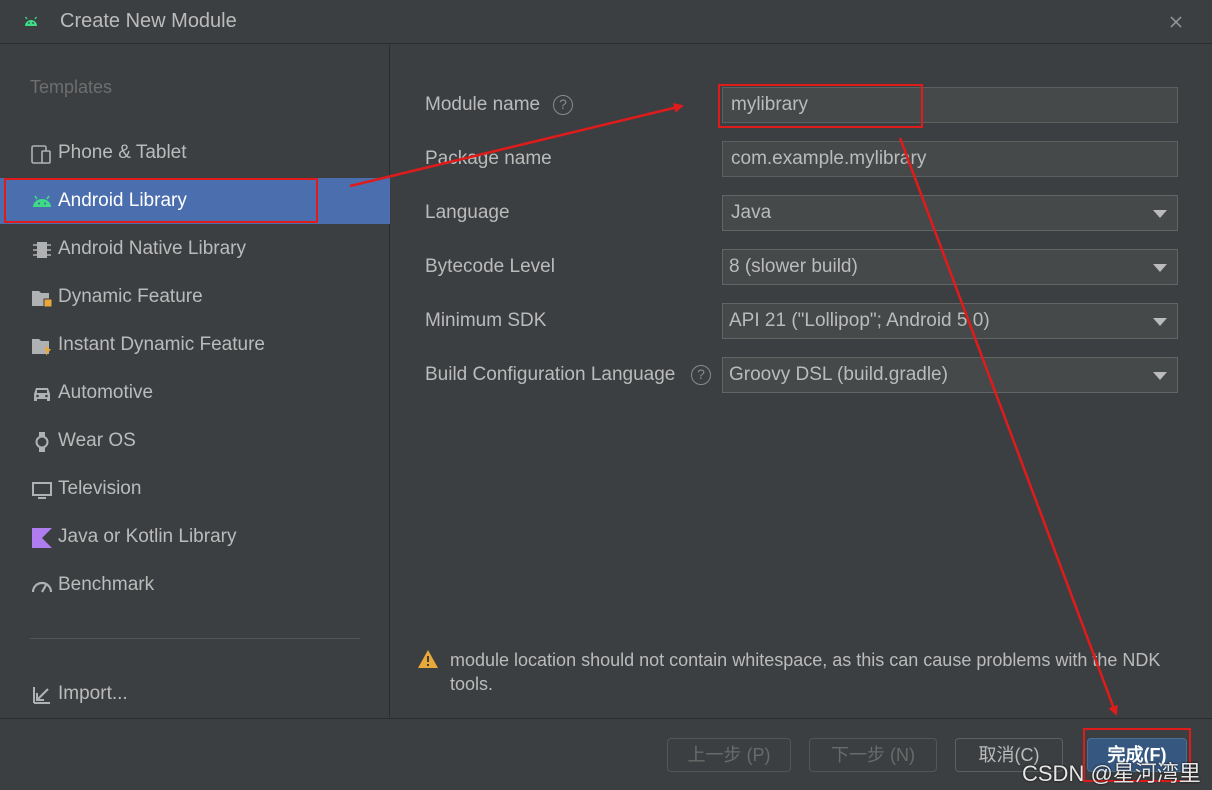 This screenshot has width=1212, height=790. Describe the element at coordinates (606, 22) in the screenshot. I see `title-bar: Create New Module` at that location.